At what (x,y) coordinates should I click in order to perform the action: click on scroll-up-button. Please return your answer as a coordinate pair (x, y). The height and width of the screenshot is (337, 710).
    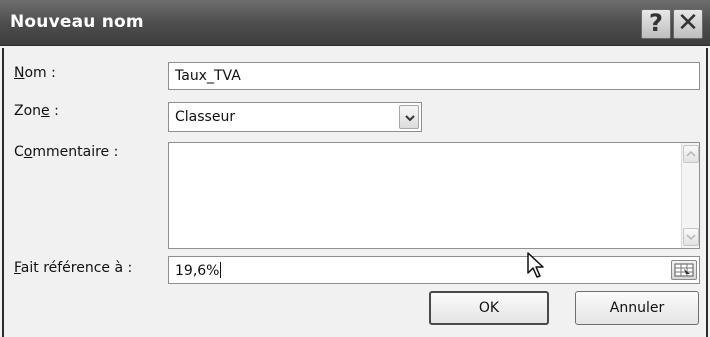
    Looking at the image, I should click on (691, 154).